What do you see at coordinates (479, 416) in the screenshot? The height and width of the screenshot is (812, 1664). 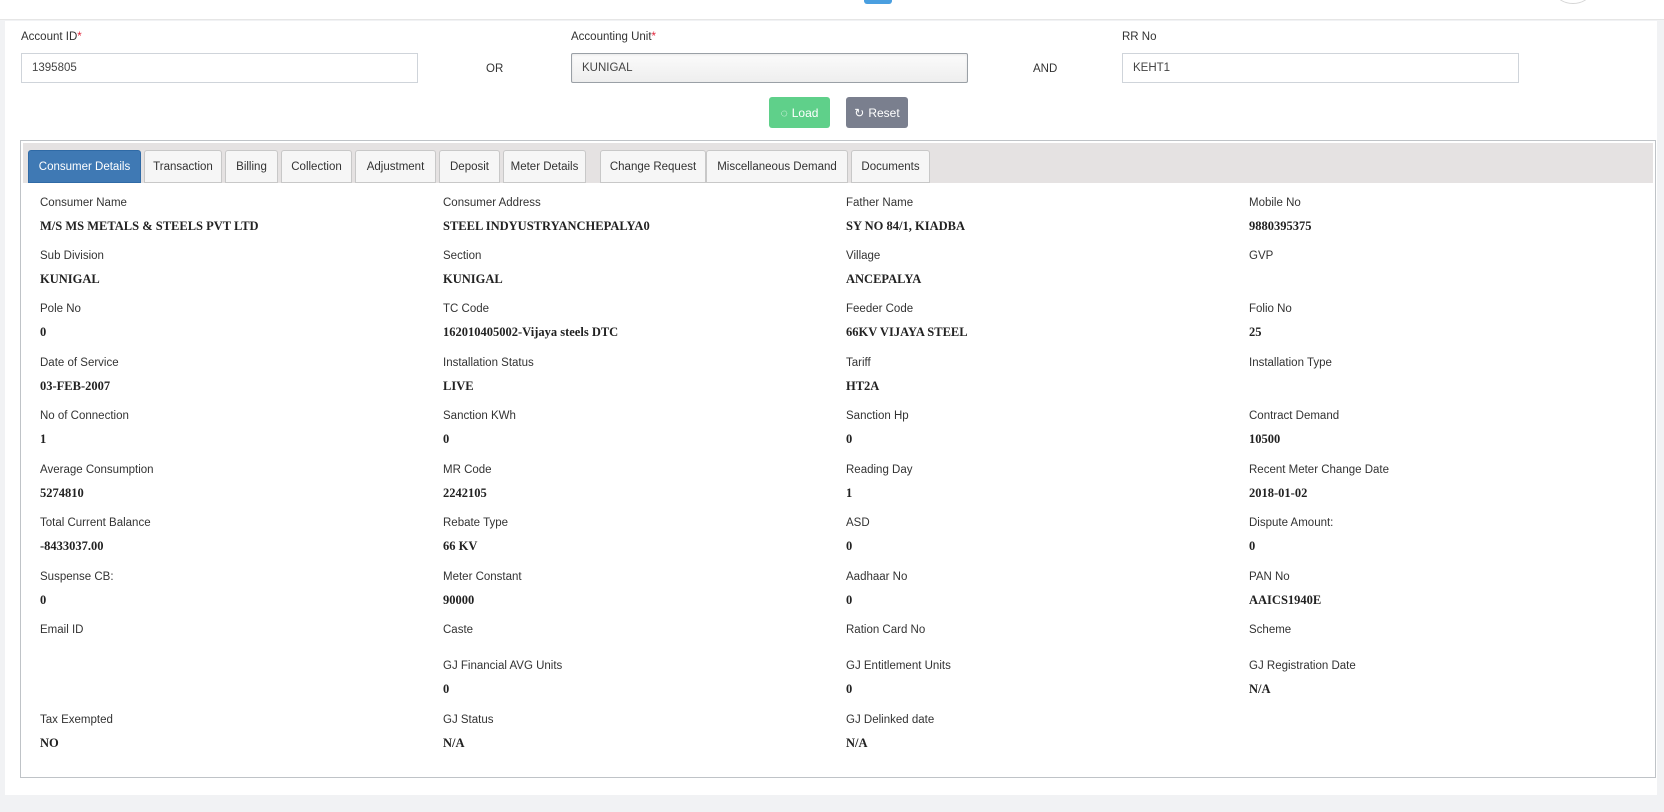 I see `sanction-kwh-label: Sanction KWh` at bounding box center [479, 416].